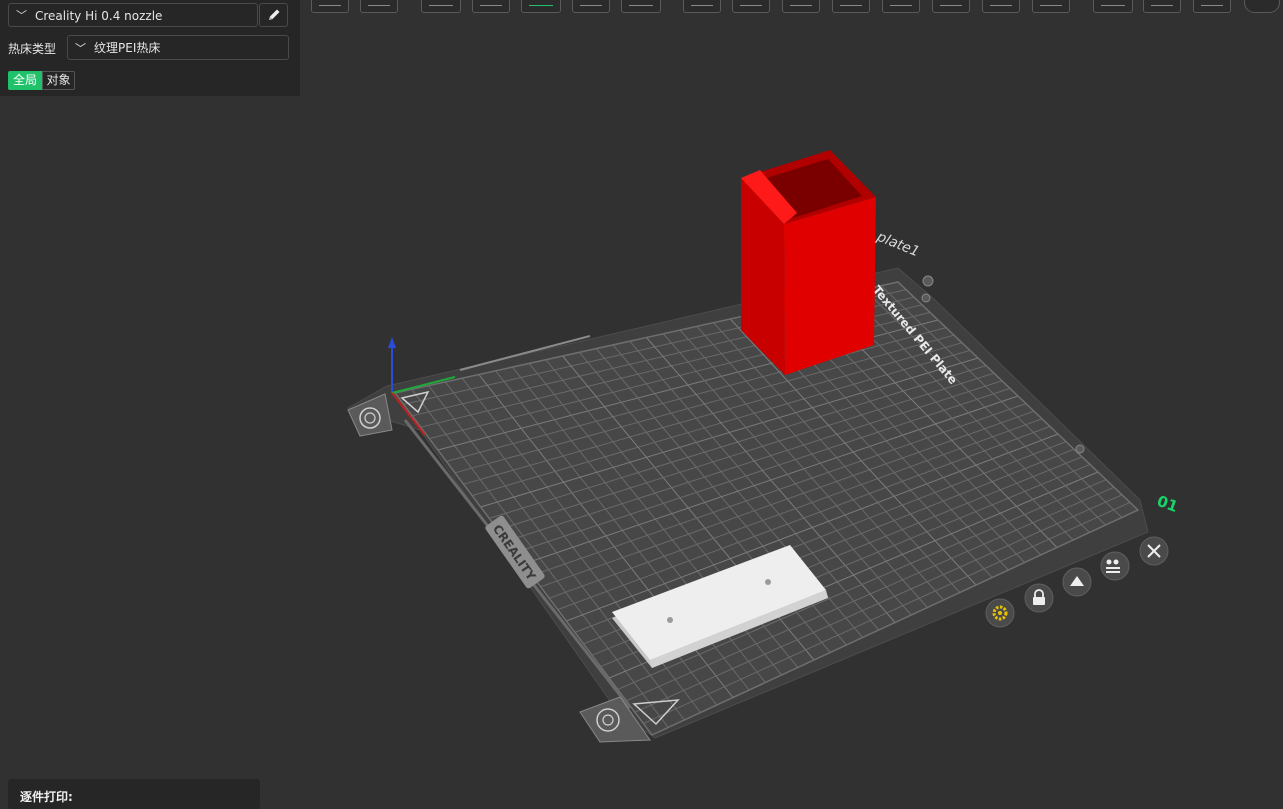  I want to click on print-sequence-panel: 逐件打印:, so click(134, 794).